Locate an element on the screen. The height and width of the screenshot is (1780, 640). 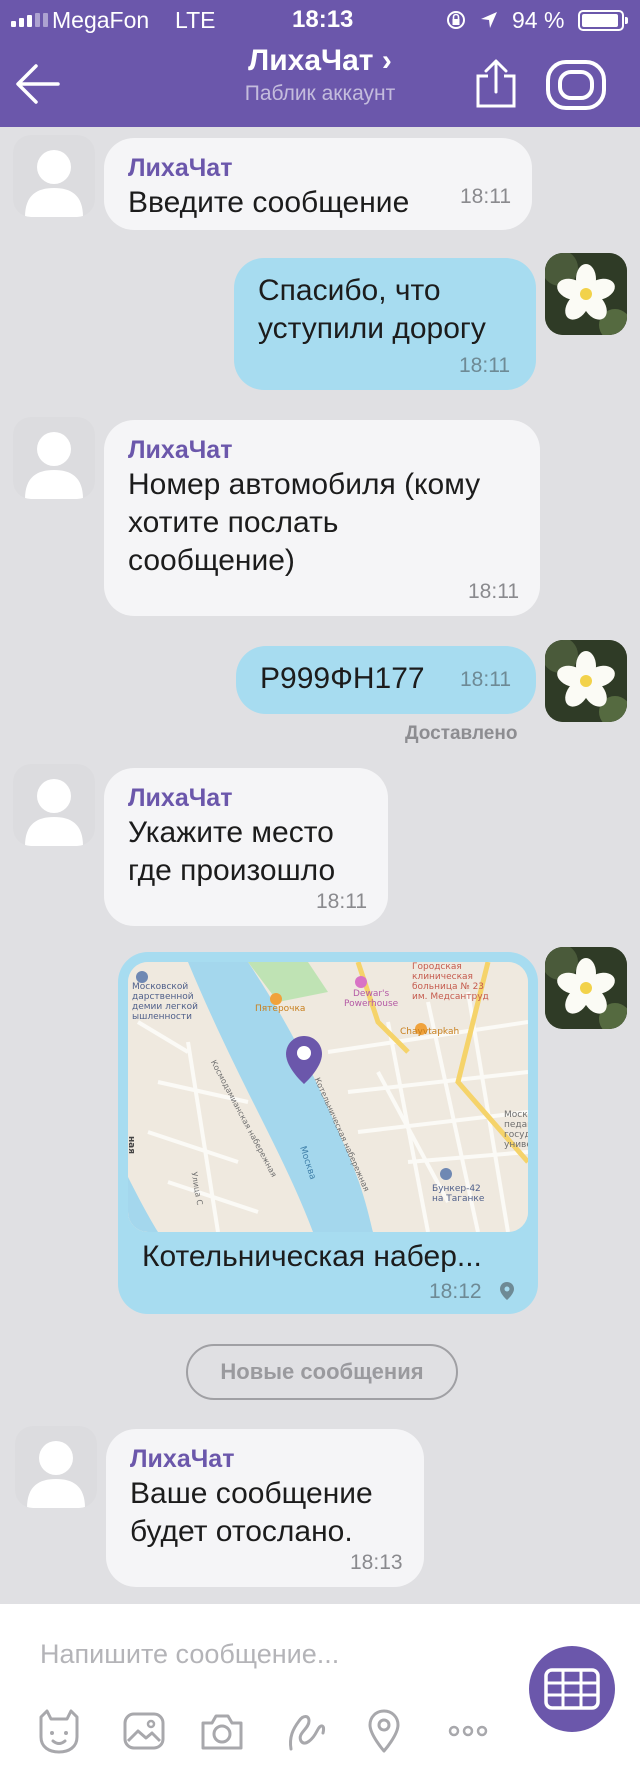
location-icon is located at coordinates (384, 1731).